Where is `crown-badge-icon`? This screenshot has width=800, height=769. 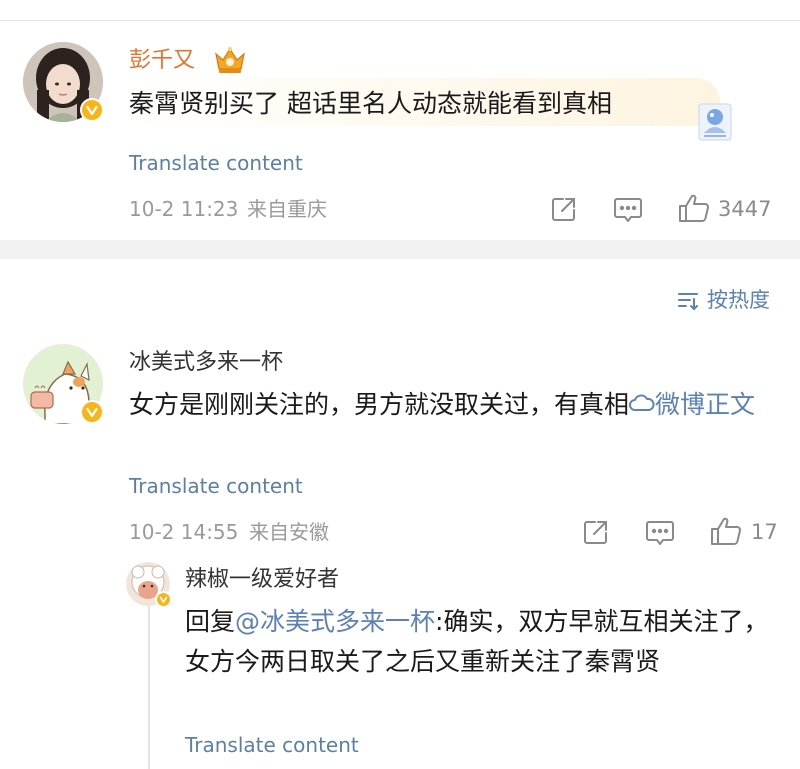 crown-badge-icon is located at coordinates (230, 60).